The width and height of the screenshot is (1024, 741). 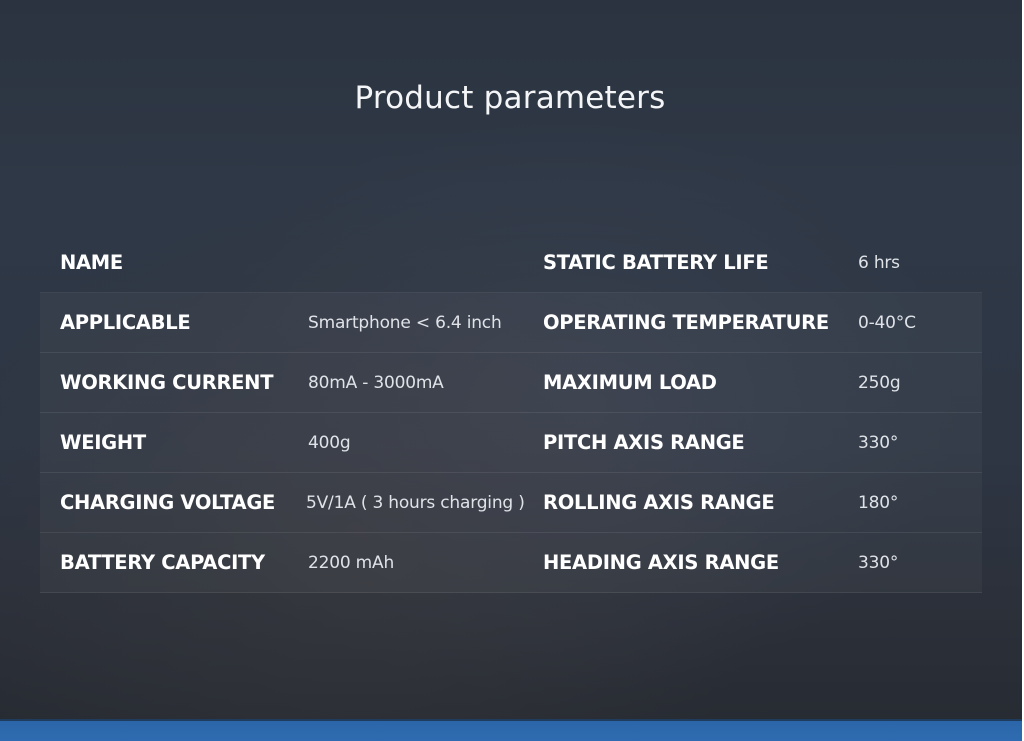 I want to click on table-row: NAME STATIC BATTERY LIFE 6 hrs, so click(x=511, y=263).